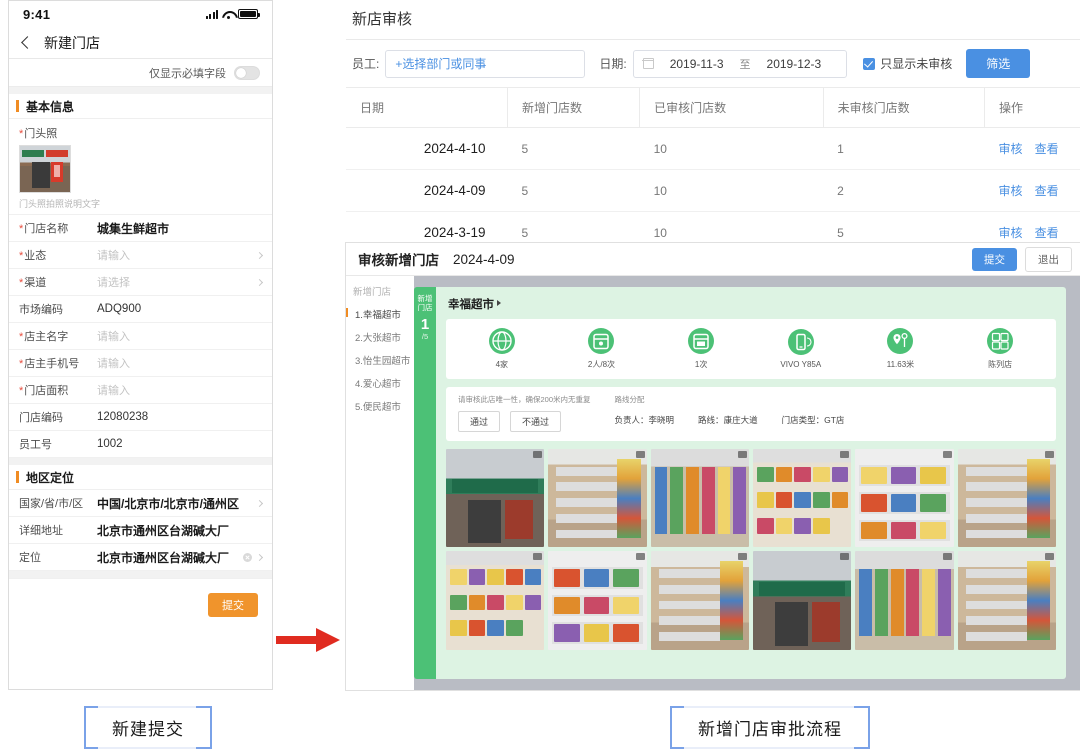 The height and width of the screenshot is (754, 1080). Describe the element at coordinates (383, 360) in the screenshot. I see `store-list-item-2: 3.怡生园超市` at that location.